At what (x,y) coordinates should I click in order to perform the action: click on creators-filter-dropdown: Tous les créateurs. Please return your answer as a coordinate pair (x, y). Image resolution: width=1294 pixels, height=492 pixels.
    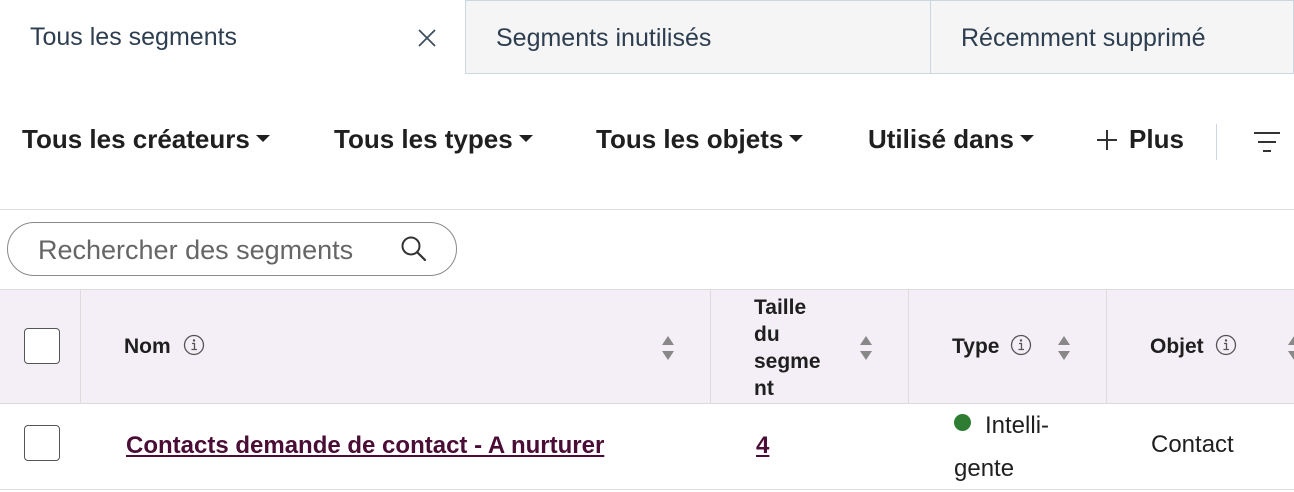
    Looking at the image, I should click on (146, 139).